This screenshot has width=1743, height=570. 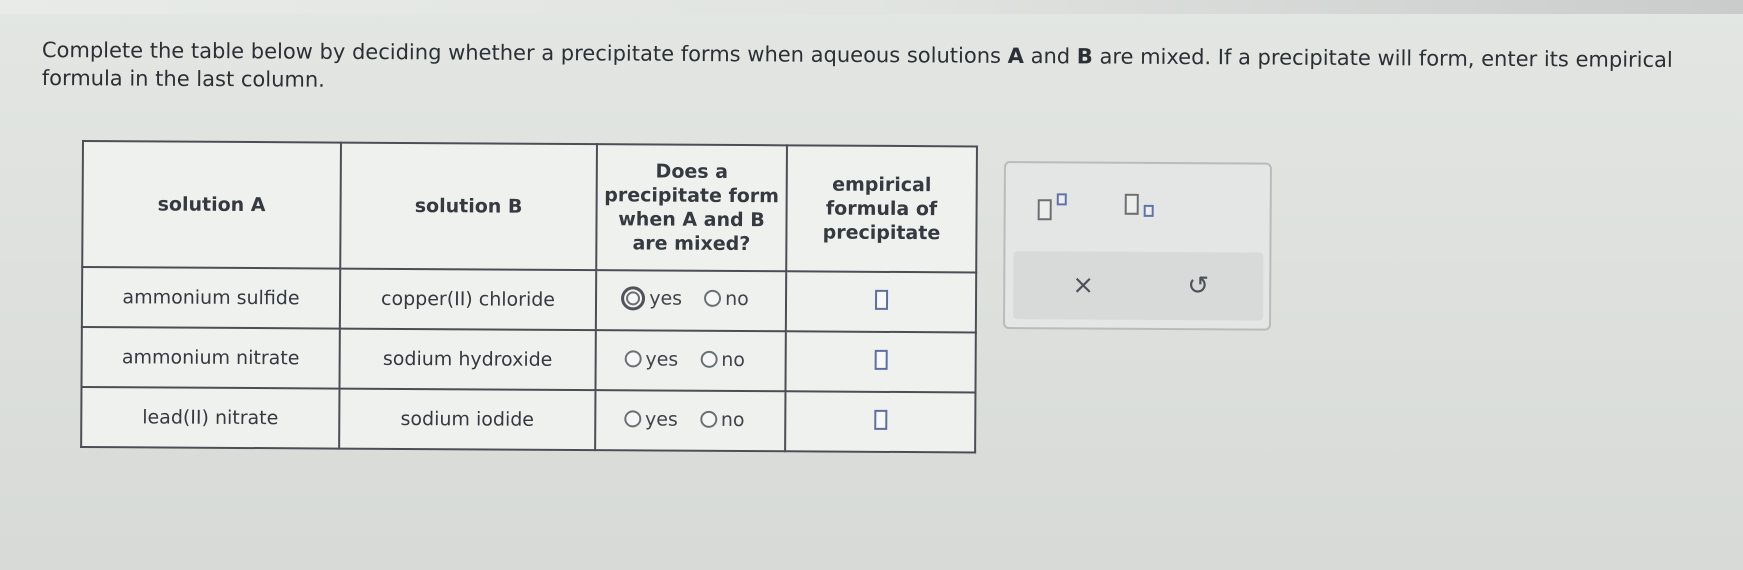 I want to click on superscript-base-box, so click(x=1044, y=210).